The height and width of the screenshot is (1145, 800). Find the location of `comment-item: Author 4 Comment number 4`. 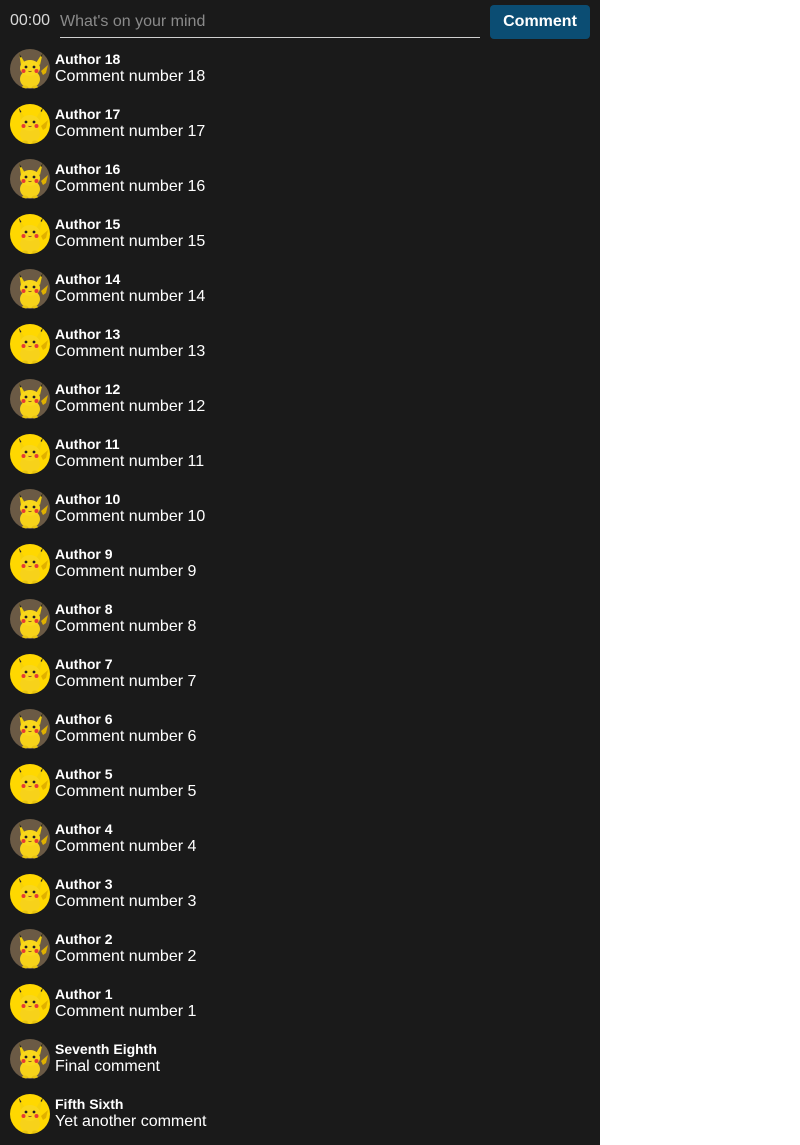

comment-item: Author 4 Comment number 4 is located at coordinates (300, 841).